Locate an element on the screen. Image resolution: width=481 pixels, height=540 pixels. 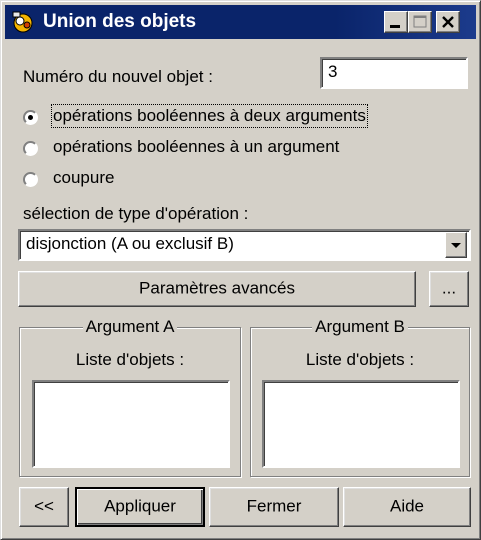
back-label: << is located at coordinates (44, 506).